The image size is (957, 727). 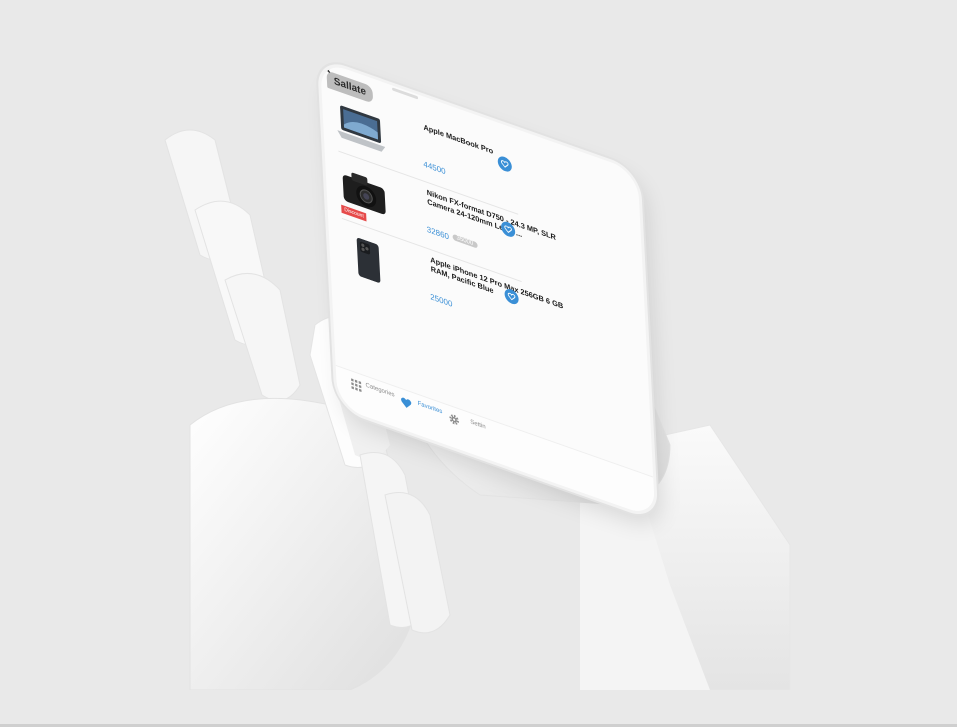 What do you see at coordinates (465, 241) in the screenshot?
I see `product-old-price: 35000` at bounding box center [465, 241].